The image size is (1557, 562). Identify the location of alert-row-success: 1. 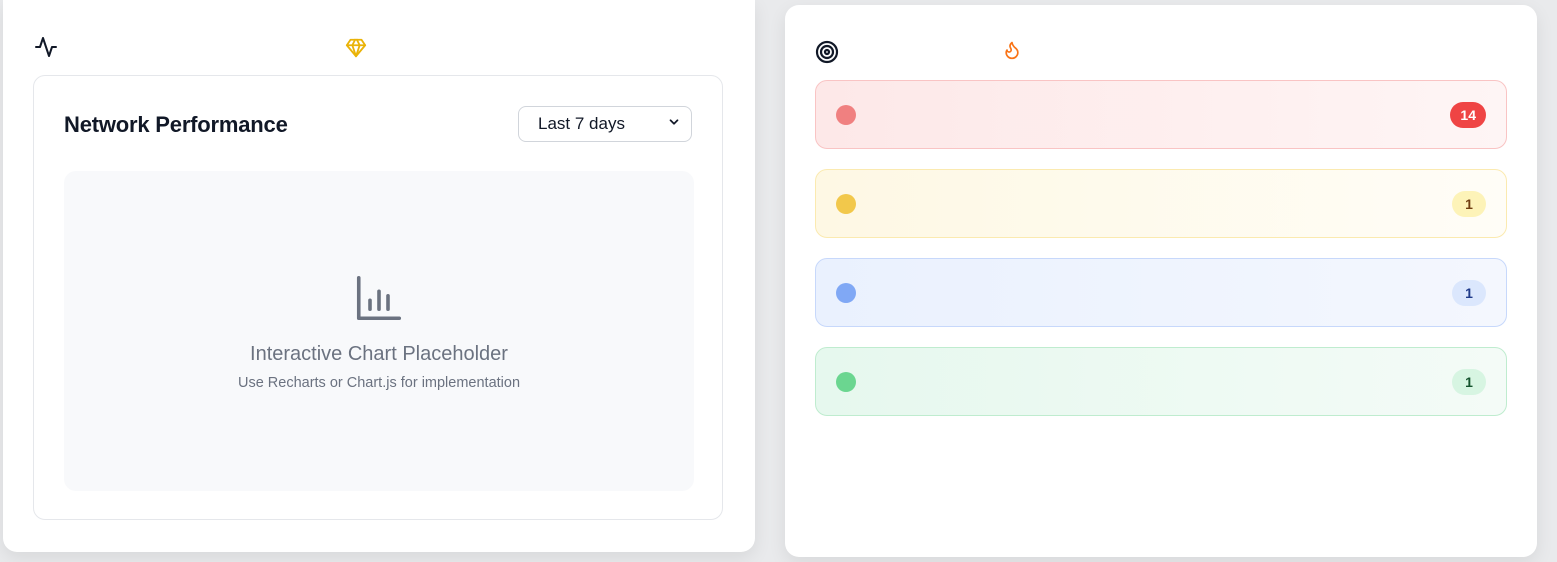
(1161, 381).